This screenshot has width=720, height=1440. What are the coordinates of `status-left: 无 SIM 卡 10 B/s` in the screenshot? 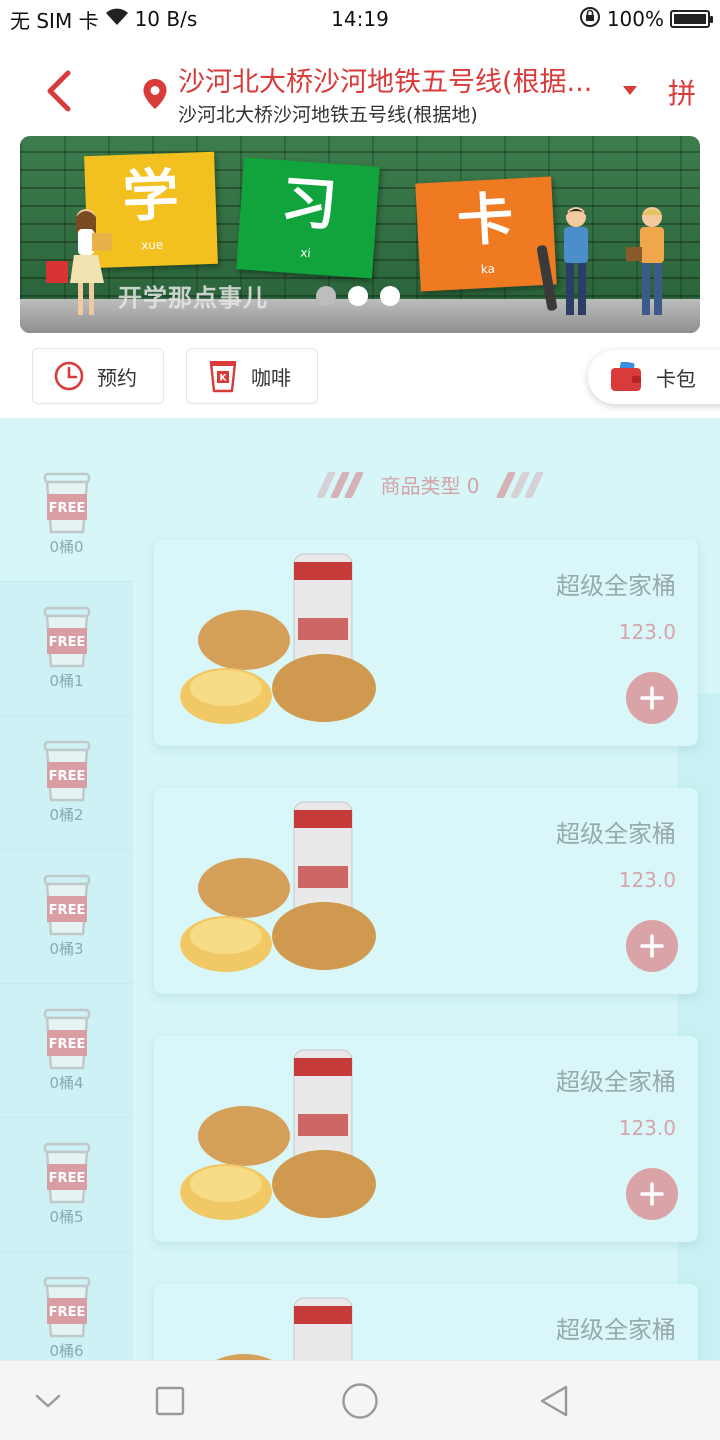 It's located at (103, 19).